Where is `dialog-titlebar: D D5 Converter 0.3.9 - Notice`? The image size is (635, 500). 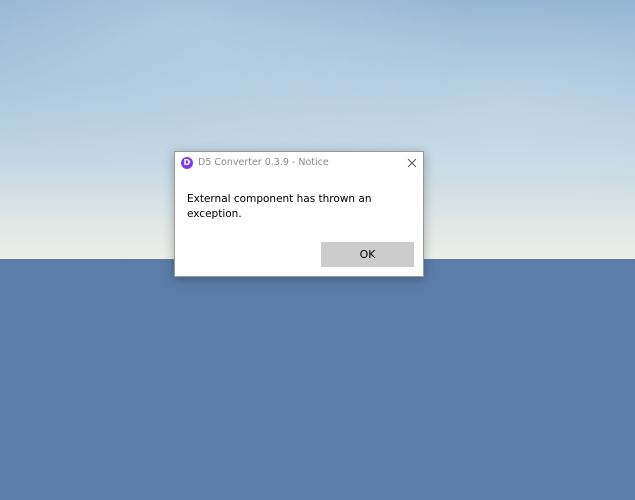 dialog-titlebar: D D5 Converter 0.3.9 - Notice is located at coordinates (299, 163).